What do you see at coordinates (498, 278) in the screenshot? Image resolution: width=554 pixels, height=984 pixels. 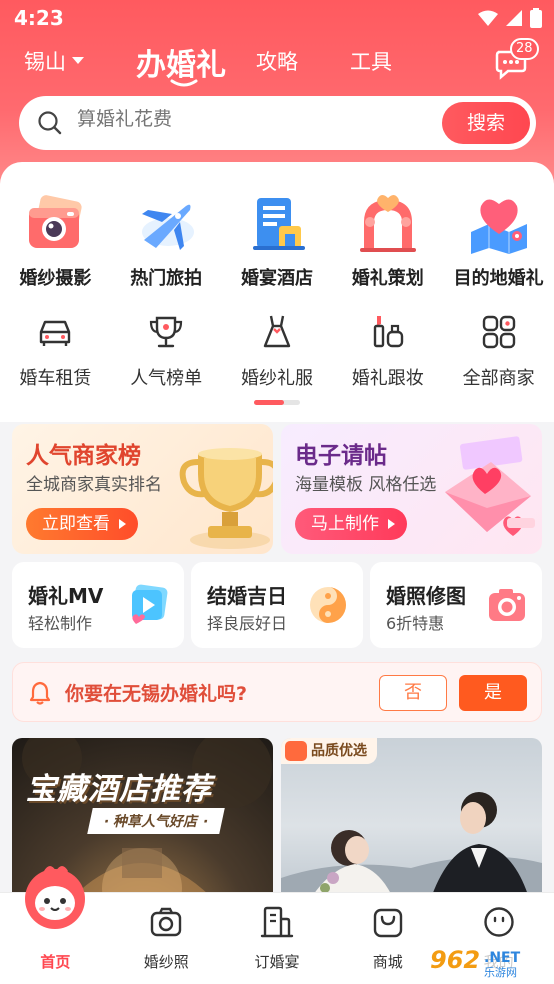 I see `category-label: 目的地婚礼` at bounding box center [498, 278].